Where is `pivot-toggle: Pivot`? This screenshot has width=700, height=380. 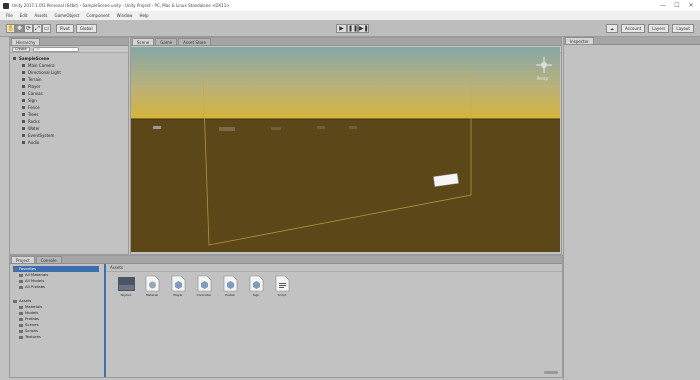 pivot-toggle: Pivot is located at coordinates (65, 28).